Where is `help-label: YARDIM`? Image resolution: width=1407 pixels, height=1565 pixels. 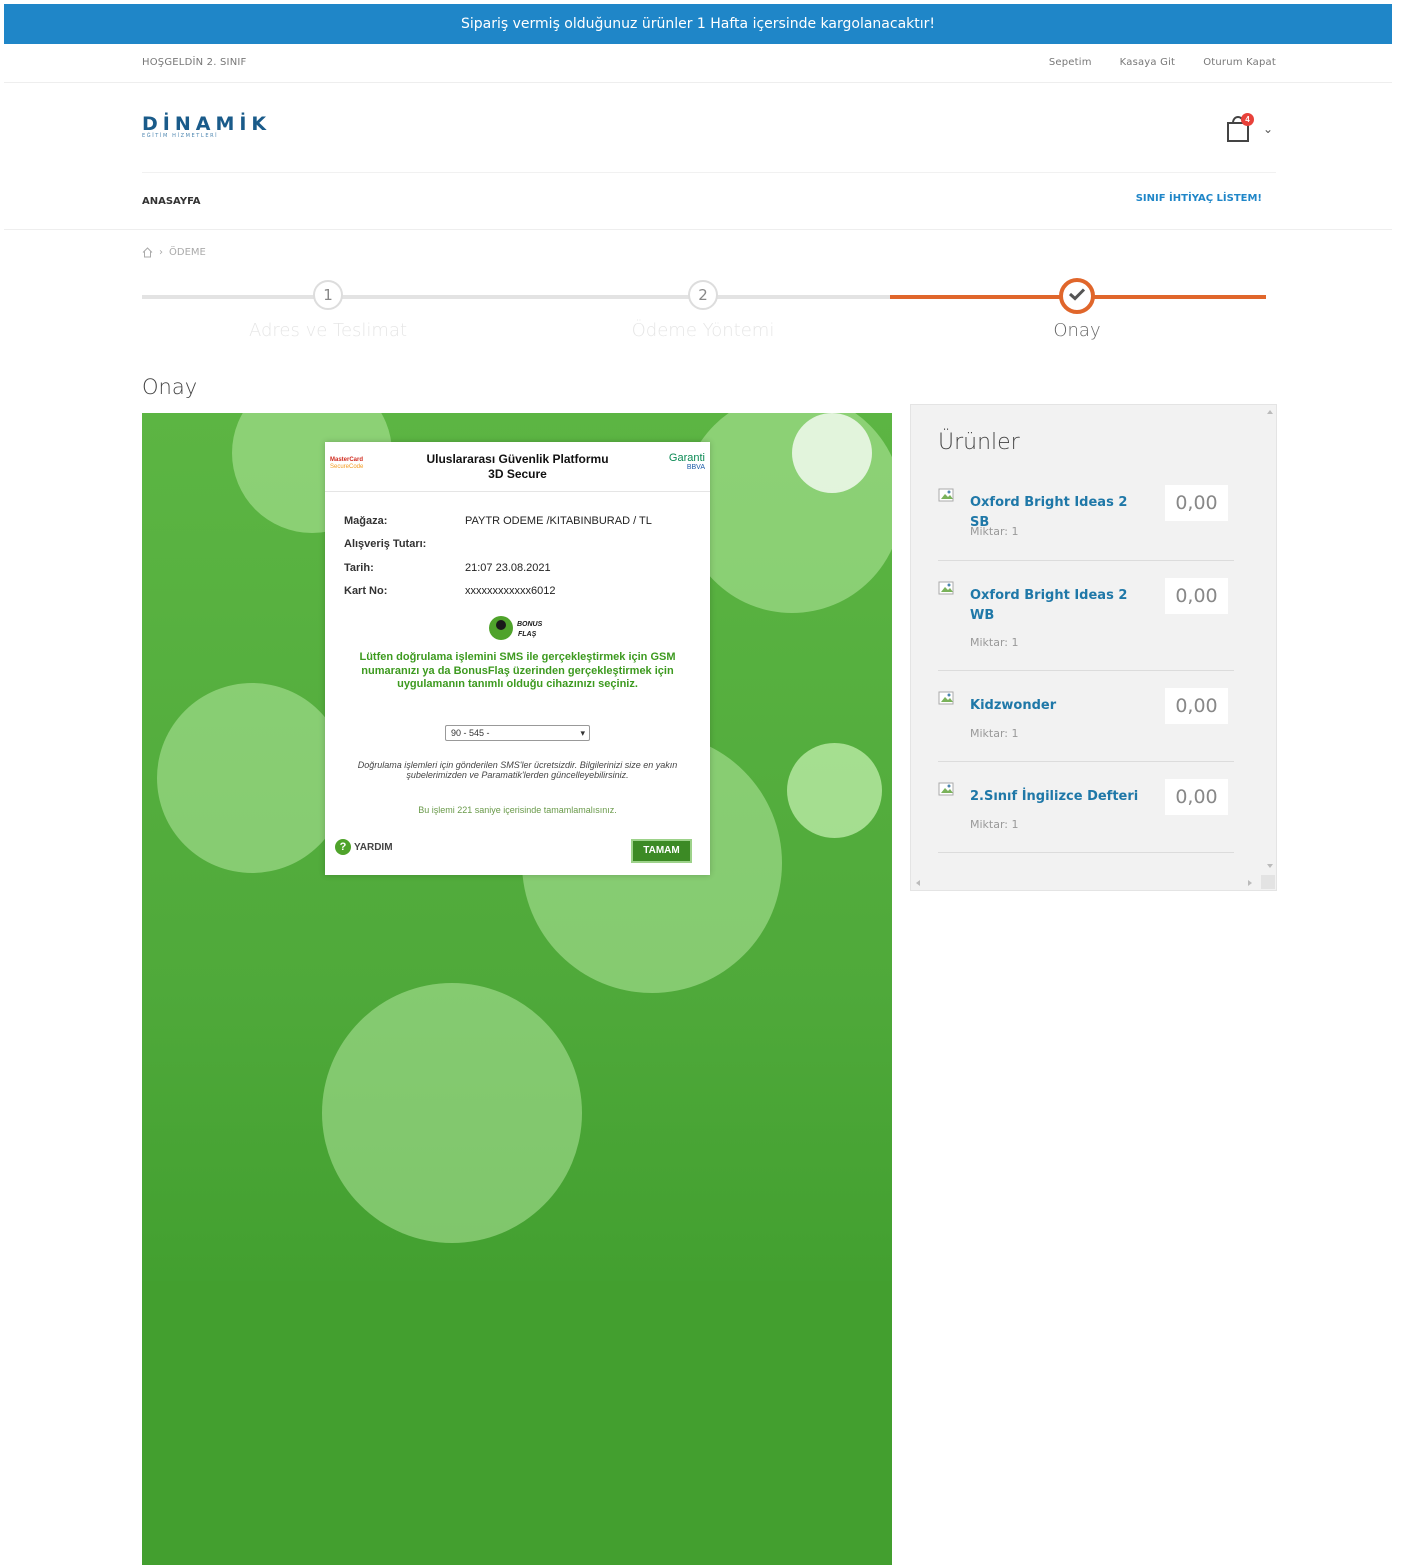 help-label: YARDIM is located at coordinates (373, 847).